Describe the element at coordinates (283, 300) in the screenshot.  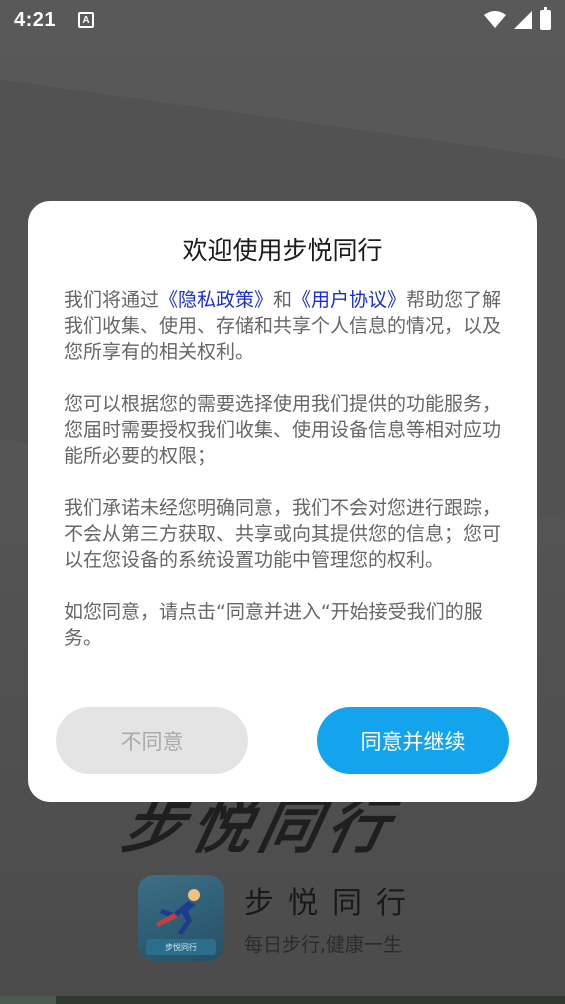
I see `p1-text-middle: 和` at that location.